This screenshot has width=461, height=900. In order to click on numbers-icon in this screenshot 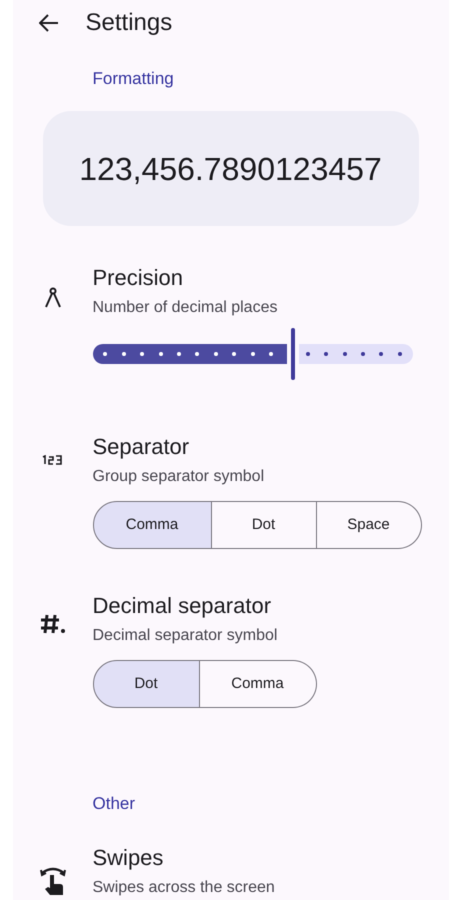, I will do `click(53, 460)`.